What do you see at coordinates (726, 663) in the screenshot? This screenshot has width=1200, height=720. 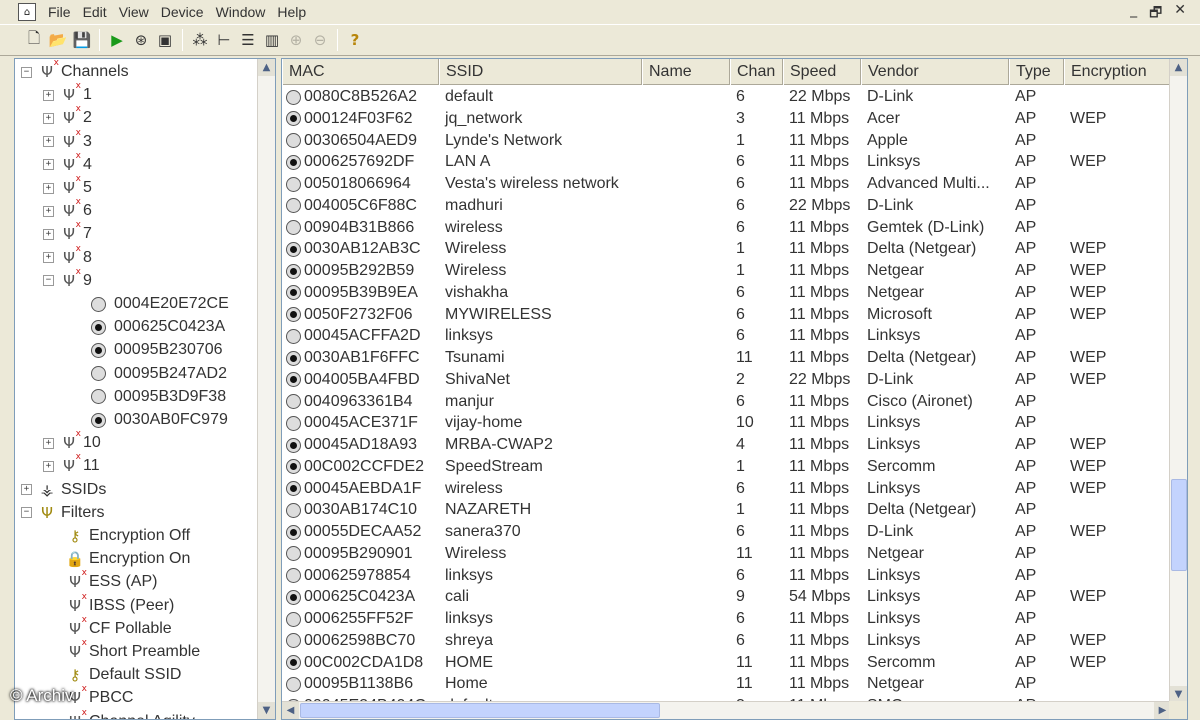 I see `table-row: 00C002CDA1D8 HOME 11 11 Mbps Sercomm AP WEP` at bounding box center [726, 663].